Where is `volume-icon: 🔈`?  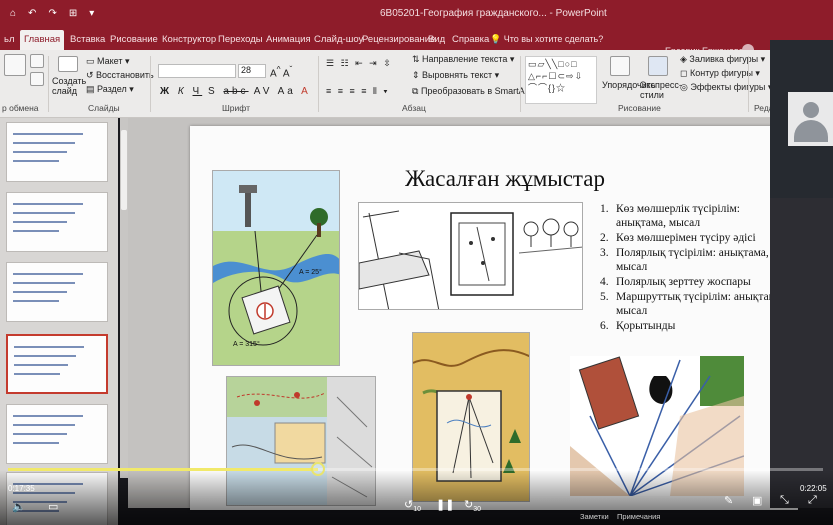
volume-icon: 🔈 is located at coordinates (19, 506).